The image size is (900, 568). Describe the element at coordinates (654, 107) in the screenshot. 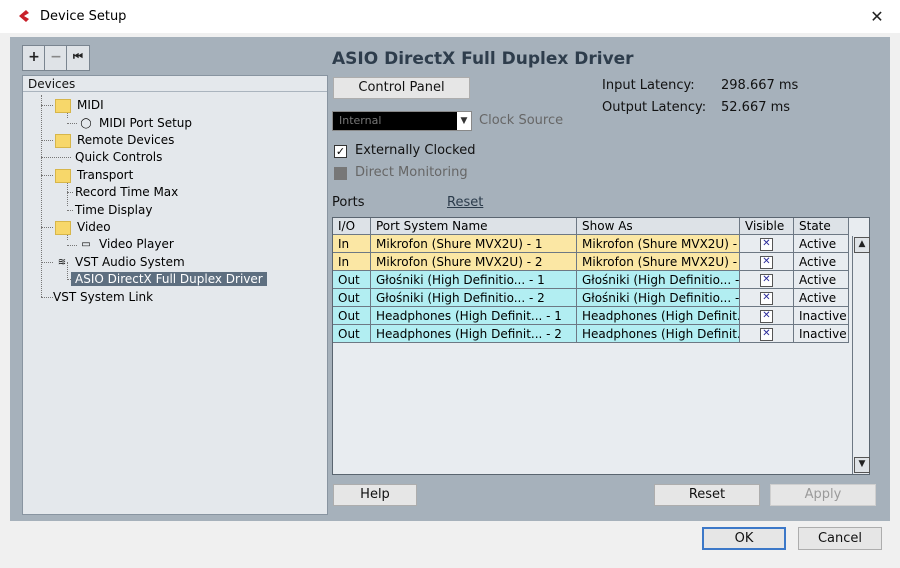

I see `output-latency-label: Output Latency:` at that location.